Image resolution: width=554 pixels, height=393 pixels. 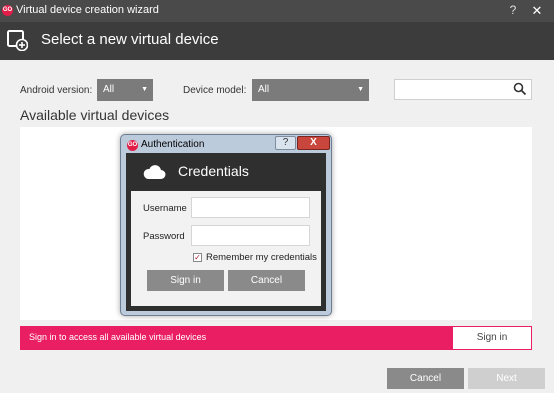 I want to click on remember-checkbox: ✓, so click(x=197, y=257).